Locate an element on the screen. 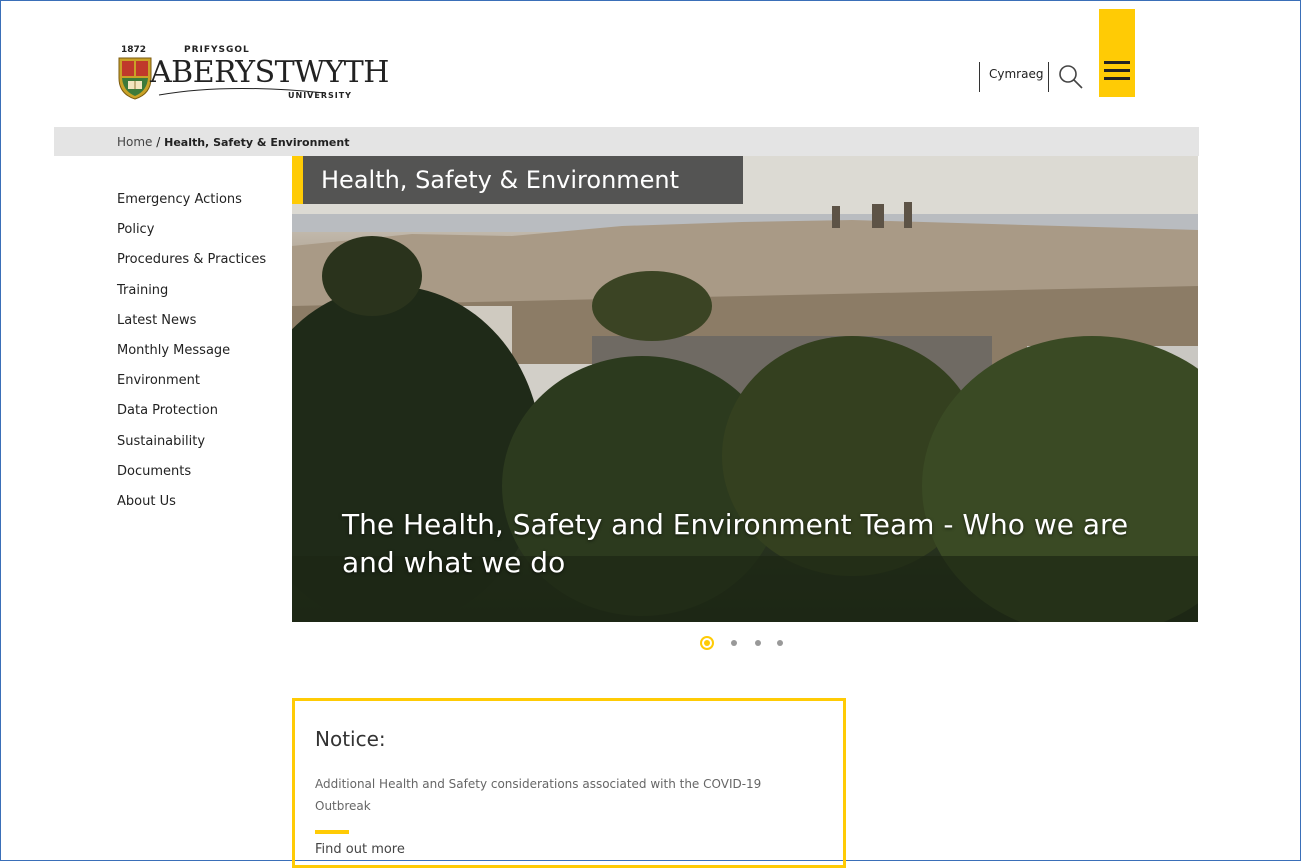 Image resolution: width=1301 pixels, height=868 pixels. breadcrumb-home: Home is located at coordinates (134, 142).